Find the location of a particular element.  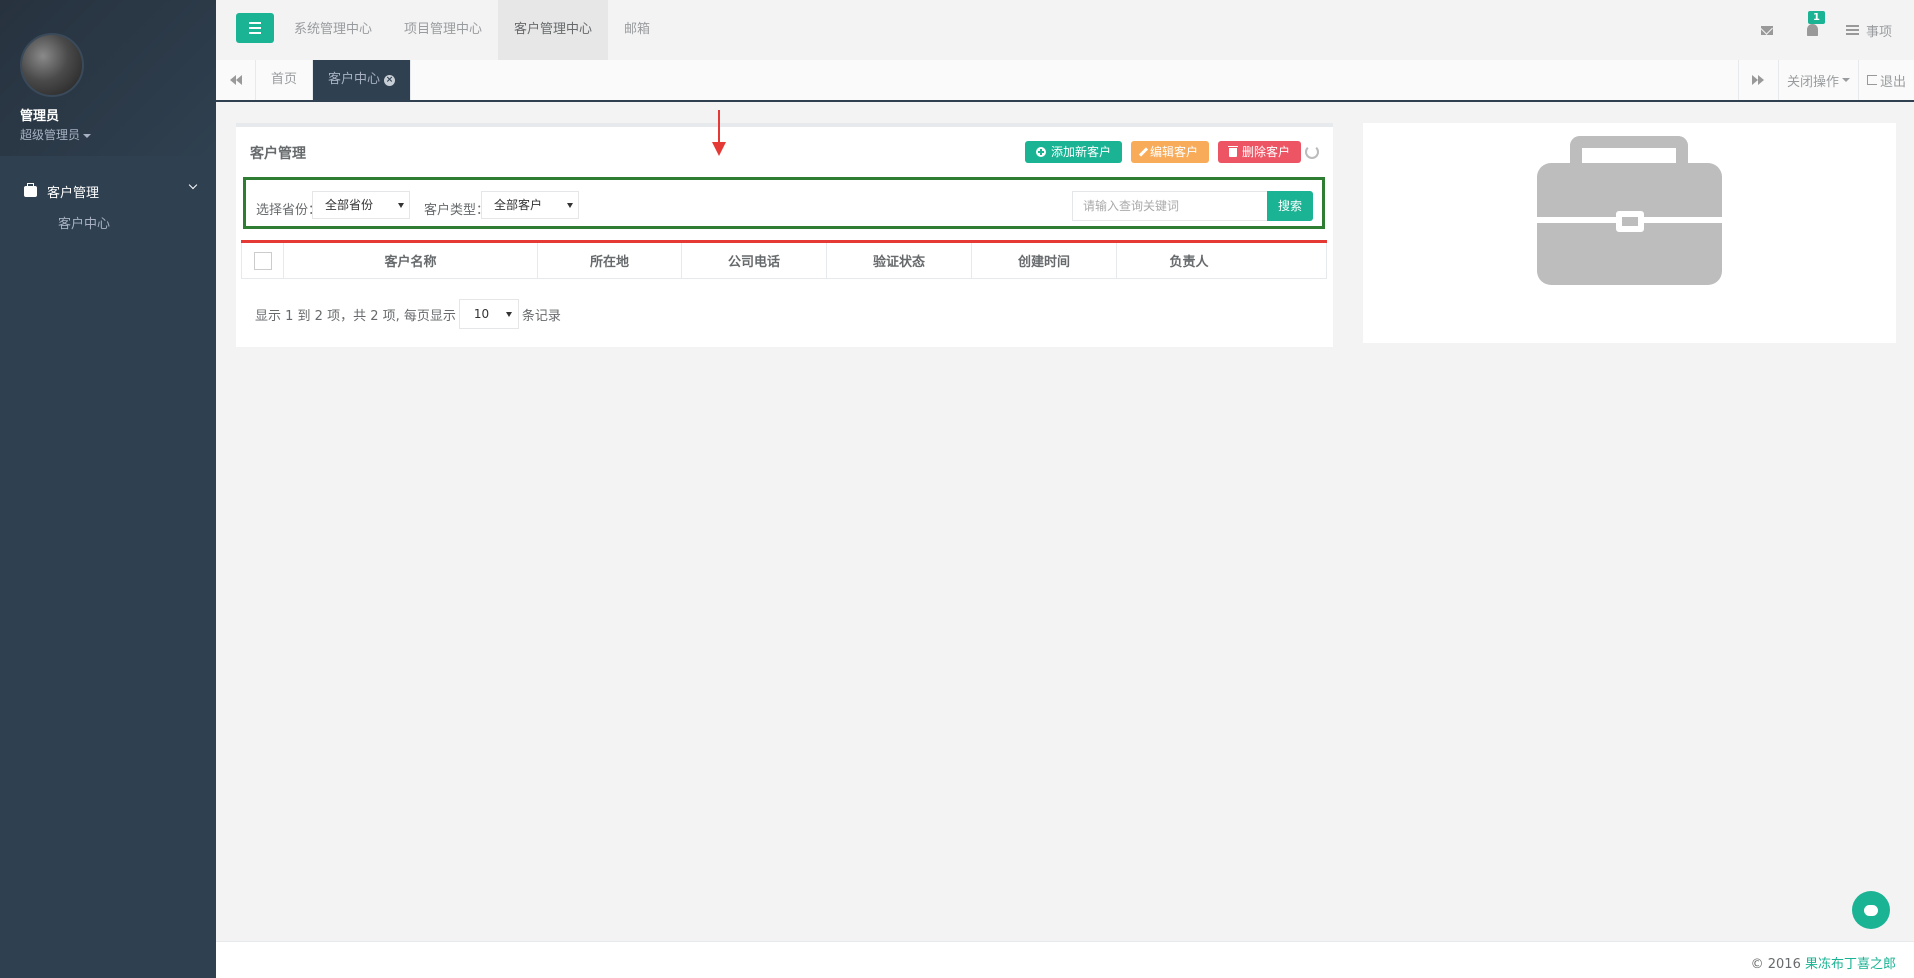

column-header: 负责人 is located at coordinates (1189, 260).